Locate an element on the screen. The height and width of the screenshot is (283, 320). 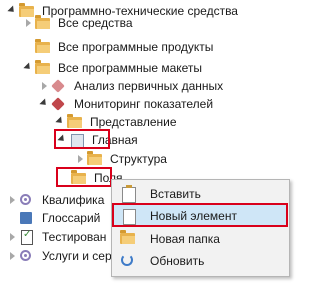
tree-item-uslugi: Услуги и сер is located at coordinates (59, 256).